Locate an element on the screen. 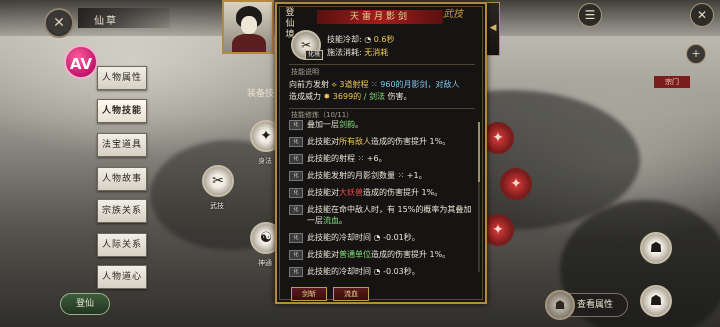 The width and height of the screenshot is (720, 327). expand-button: + is located at coordinates (696, 54).